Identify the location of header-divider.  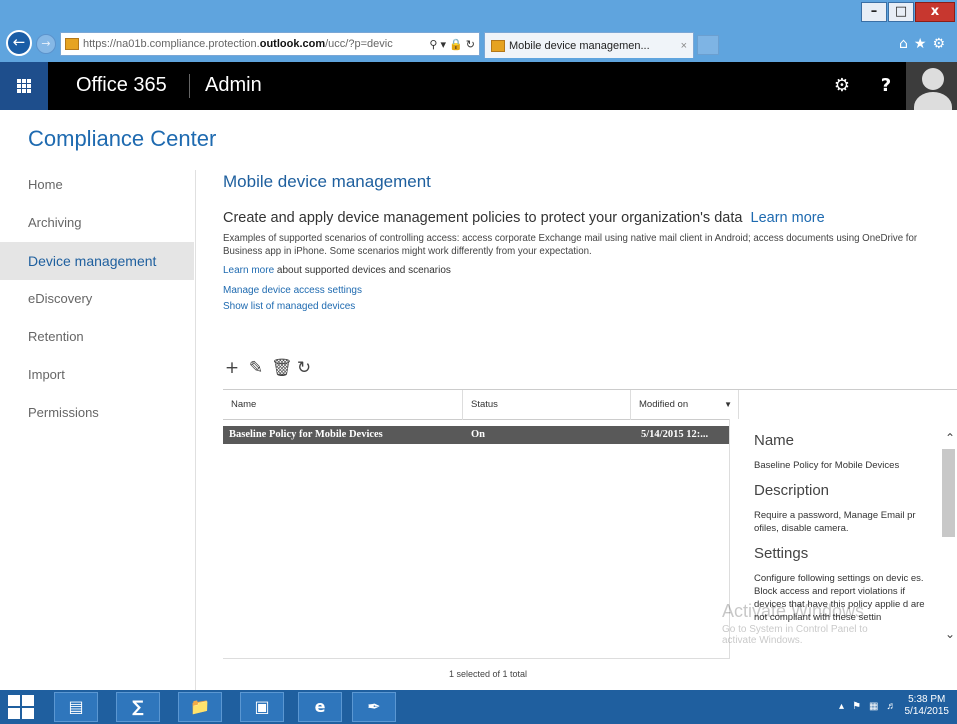
(189, 86).